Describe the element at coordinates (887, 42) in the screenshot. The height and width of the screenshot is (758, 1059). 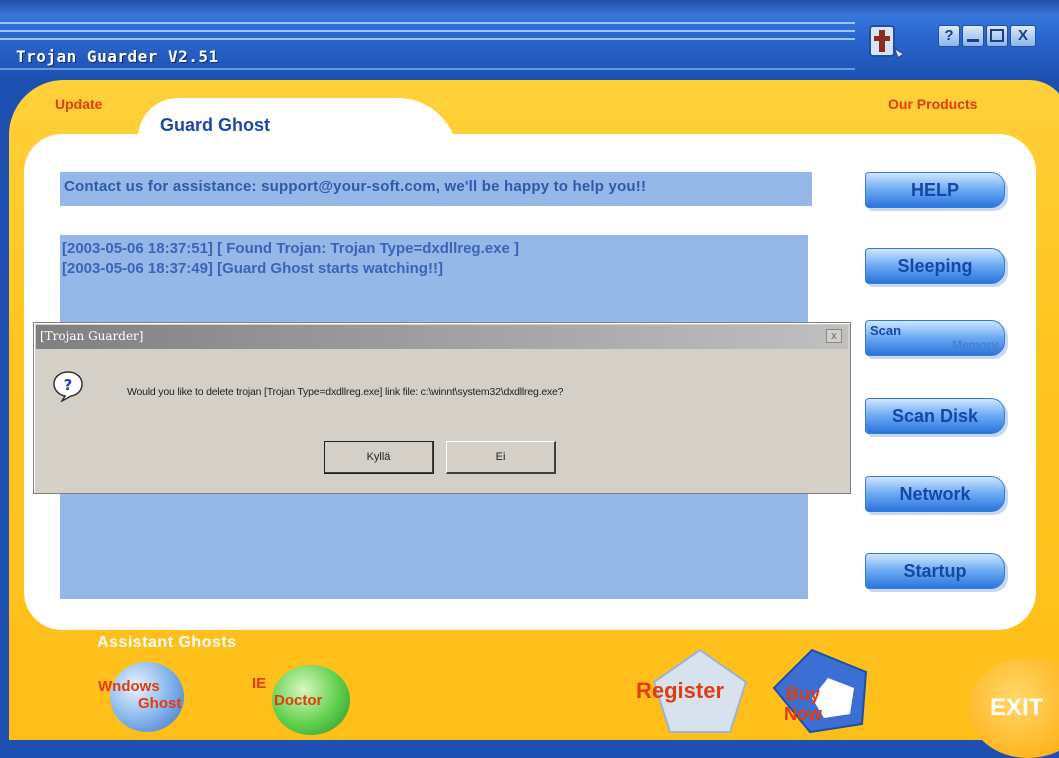
I see `shield-icon` at that location.